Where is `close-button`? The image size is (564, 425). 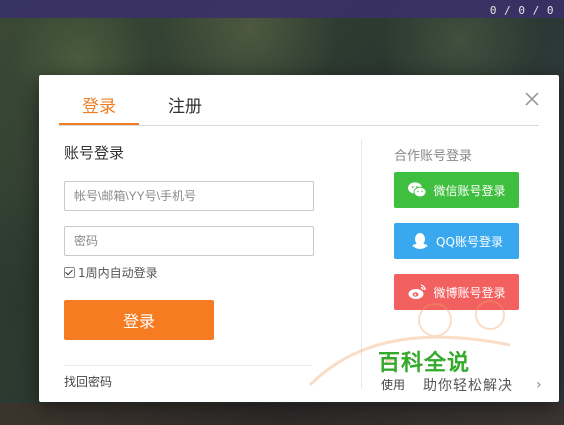 close-button is located at coordinates (532, 99).